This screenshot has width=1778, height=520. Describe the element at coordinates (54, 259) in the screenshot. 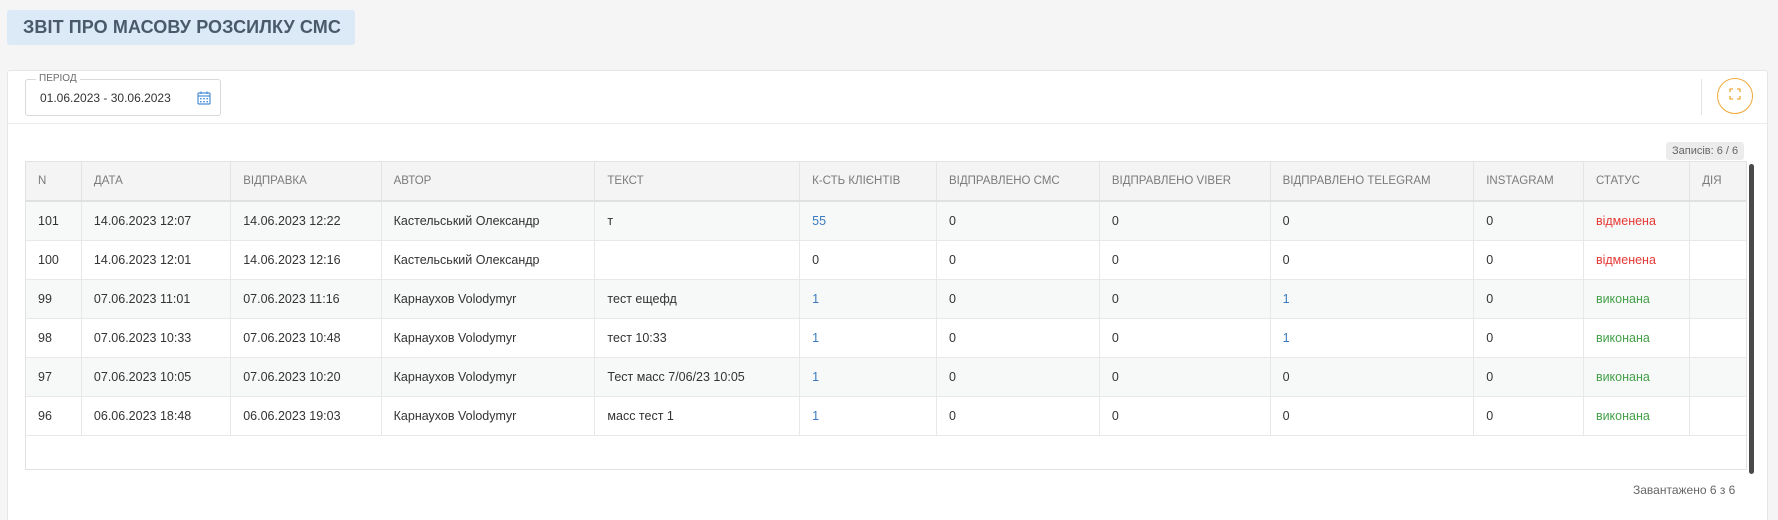

I see `cell-n: 100` at that location.